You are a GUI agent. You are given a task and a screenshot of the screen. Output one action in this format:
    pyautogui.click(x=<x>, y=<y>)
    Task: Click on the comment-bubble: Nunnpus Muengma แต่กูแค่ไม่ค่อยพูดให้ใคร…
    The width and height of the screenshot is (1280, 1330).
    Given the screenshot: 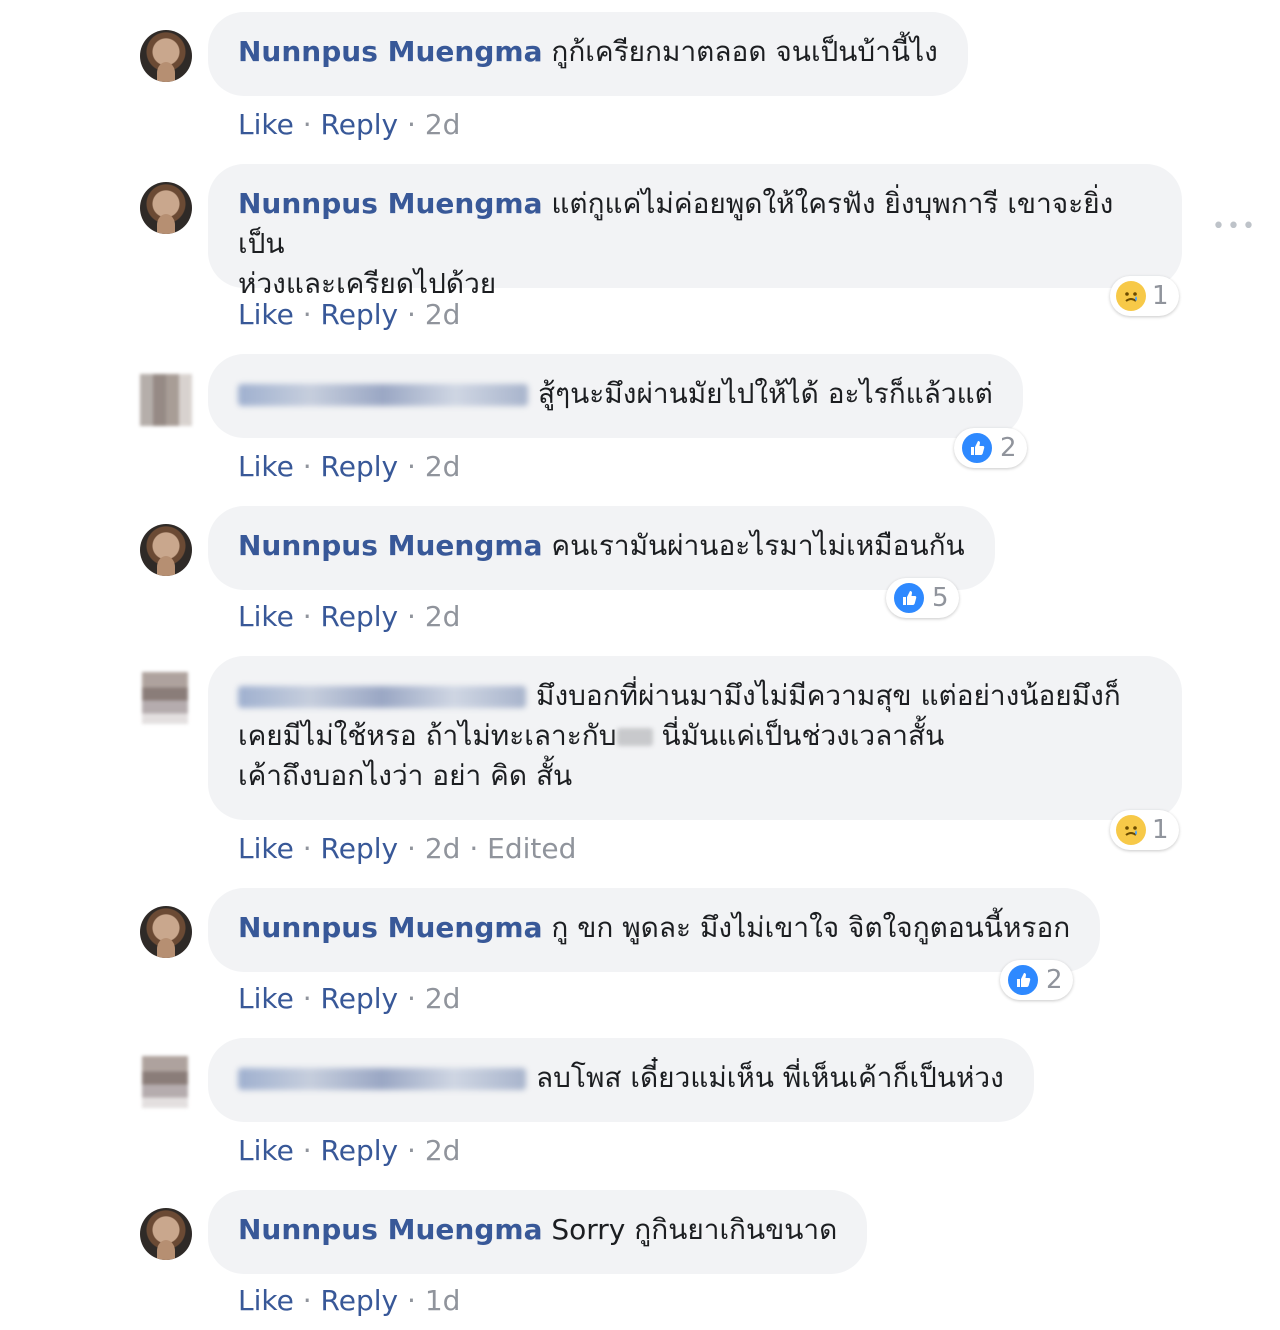 What is the action you would take?
    pyautogui.click(x=695, y=232)
    